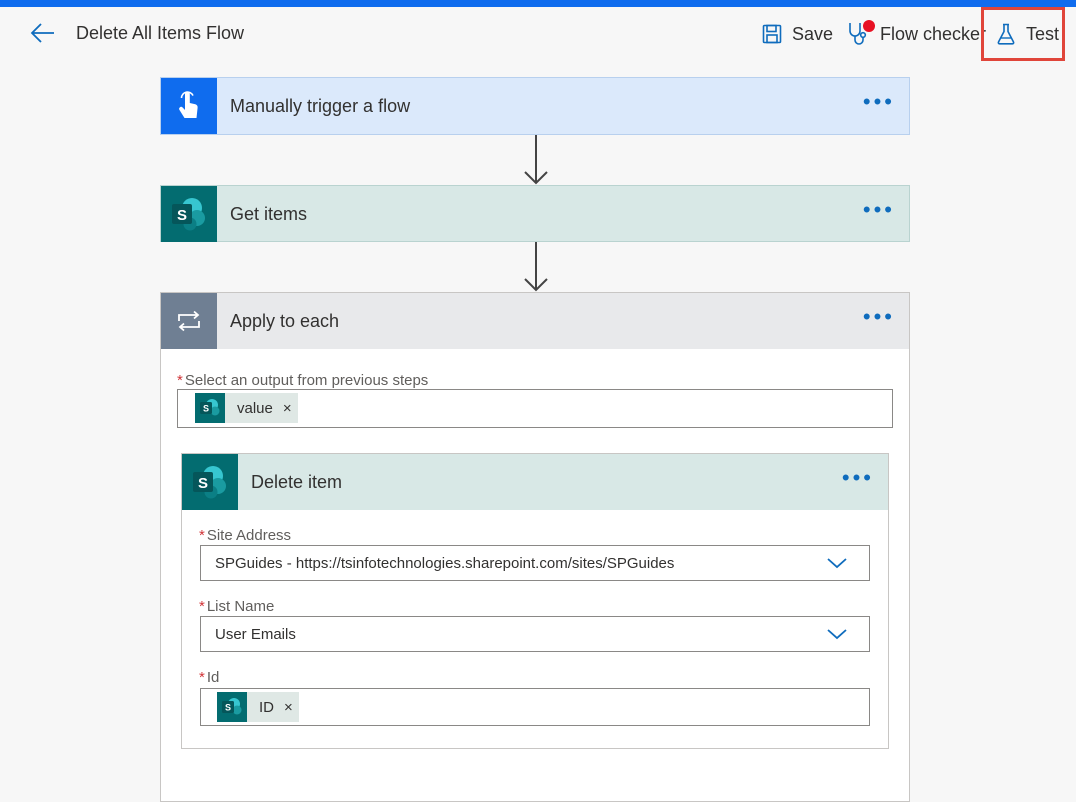 The height and width of the screenshot is (802, 1076). What do you see at coordinates (320, 105) in the screenshot?
I see `trigger-step-title: Manually trigger a flow` at bounding box center [320, 105].